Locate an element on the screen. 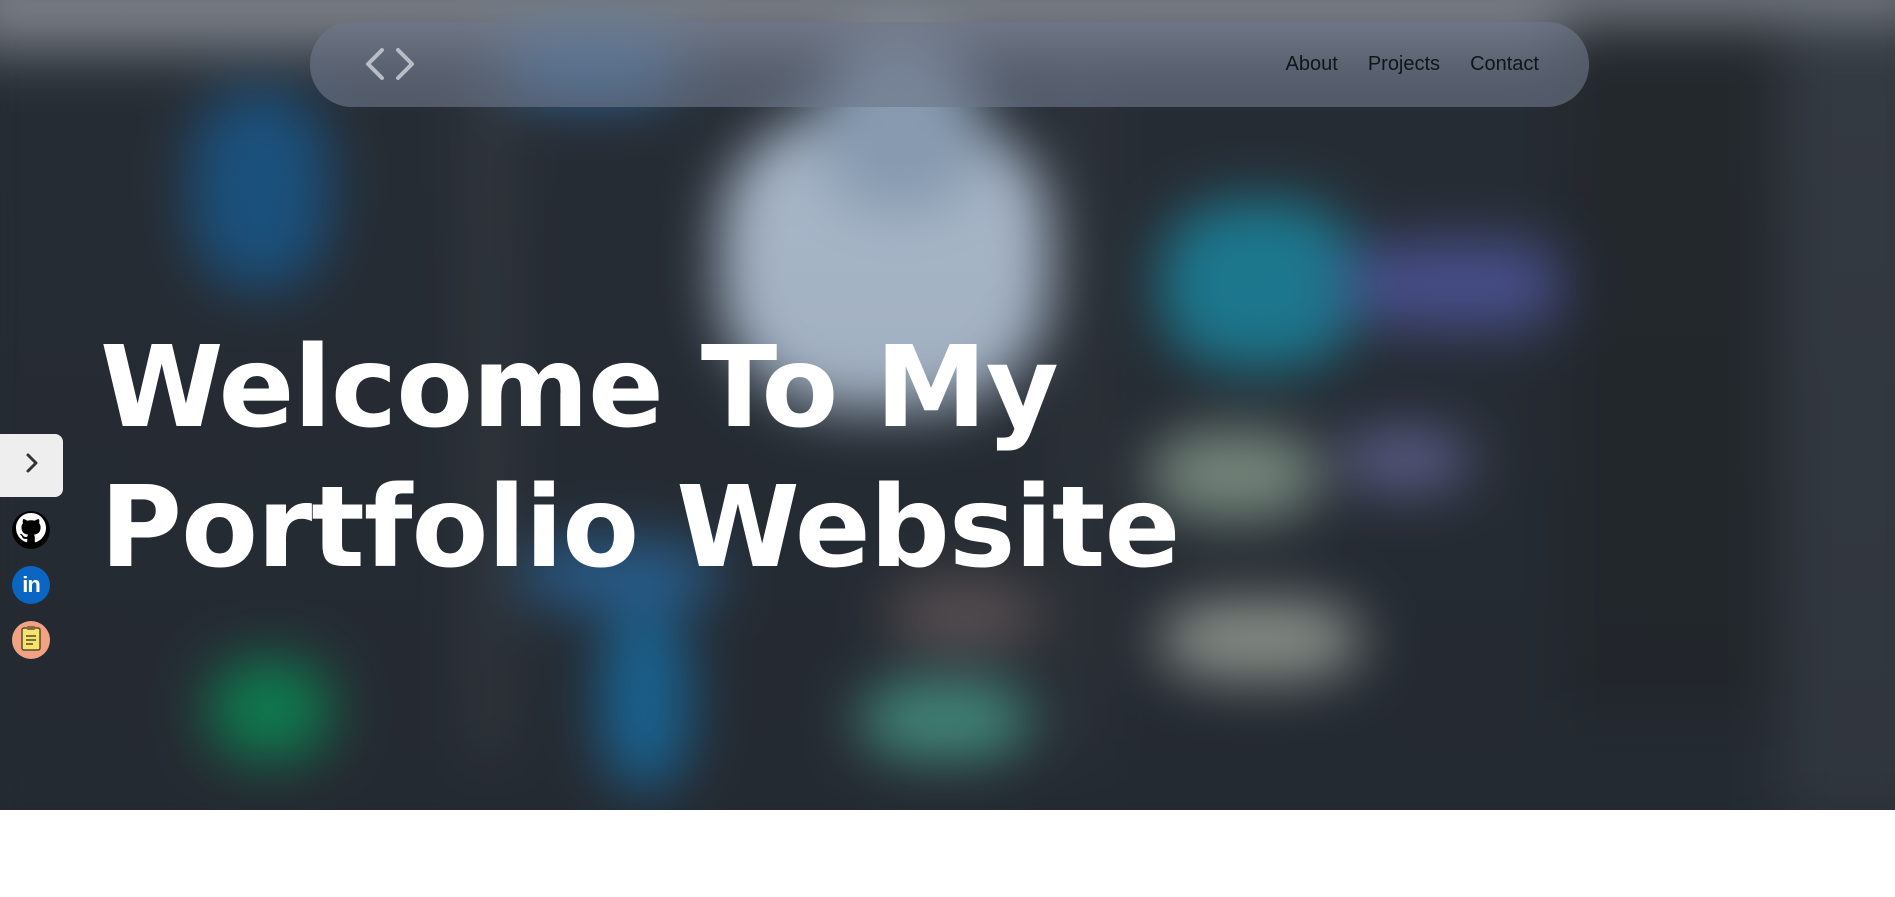 The width and height of the screenshot is (1895, 897). nav-links: About Projects Contact is located at coordinates (1412, 64).